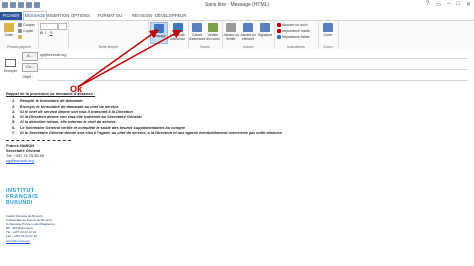 The height and width of the screenshot is (266, 474). What do you see at coordinates (76, 89) in the screenshot?
I see `annotation-ok-label: Ok` at bounding box center [76, 89].